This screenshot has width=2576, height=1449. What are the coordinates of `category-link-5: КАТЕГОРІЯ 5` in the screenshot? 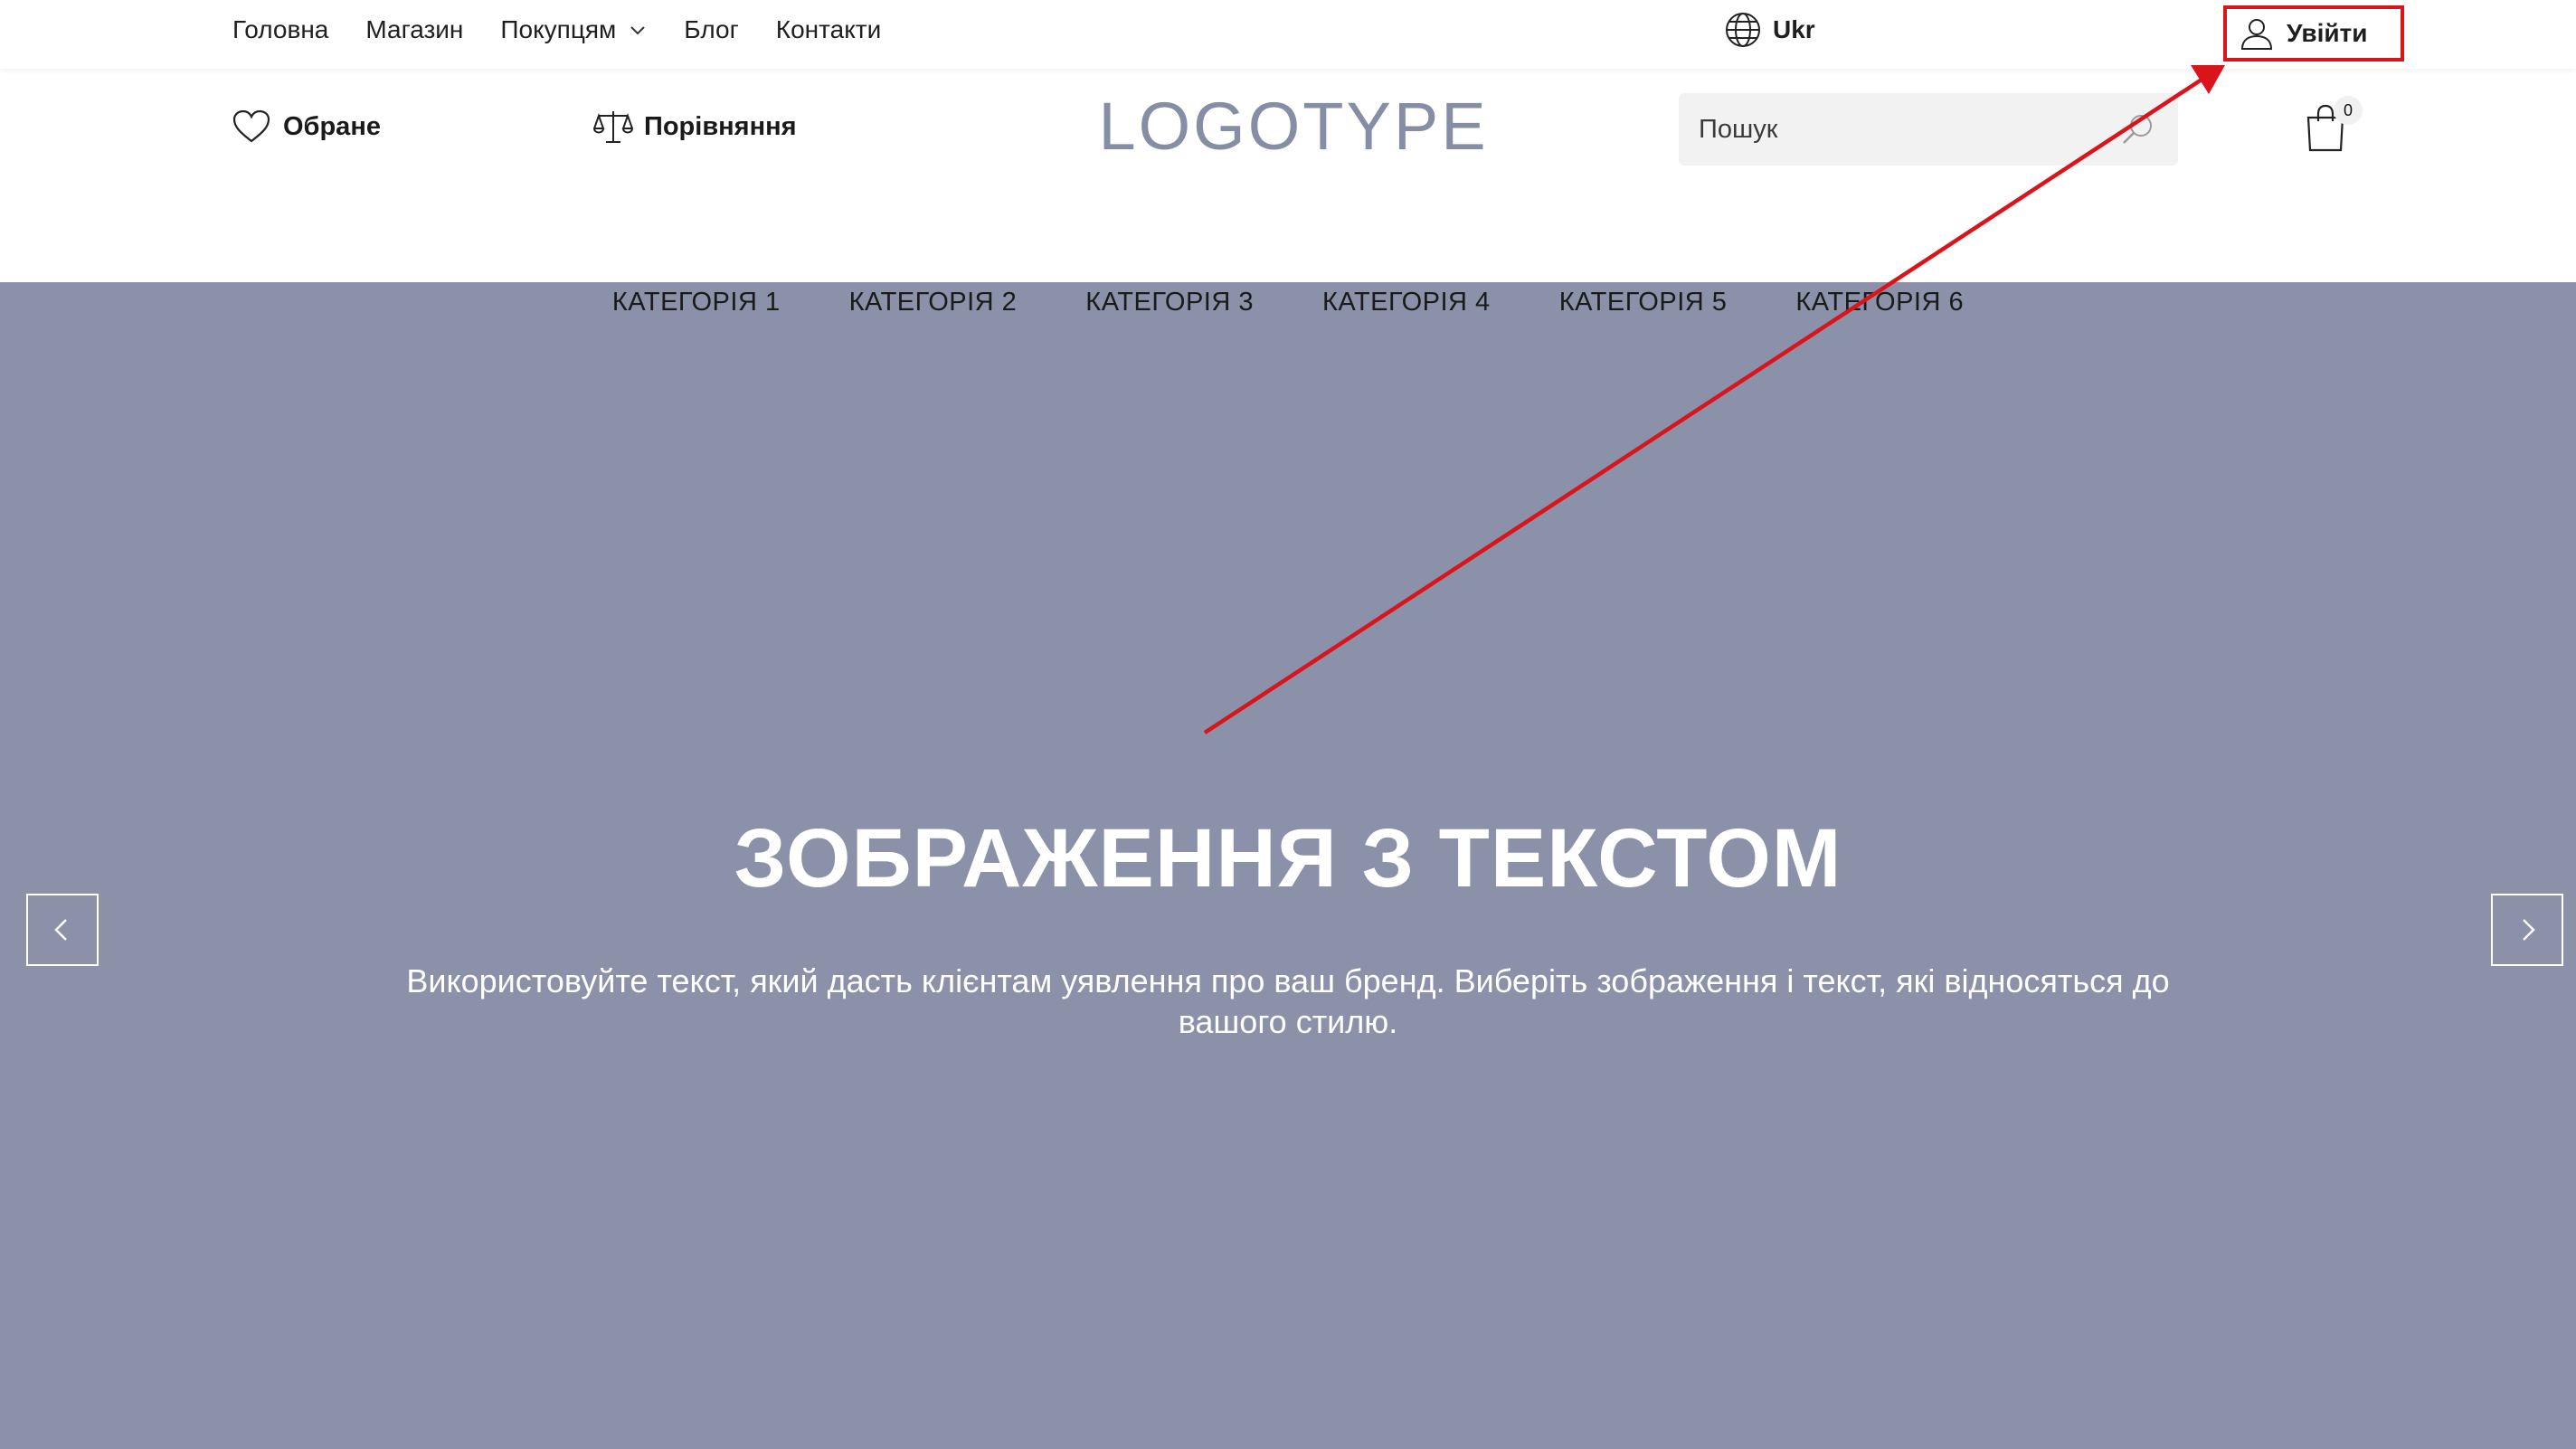 It's located at (1644, 303).